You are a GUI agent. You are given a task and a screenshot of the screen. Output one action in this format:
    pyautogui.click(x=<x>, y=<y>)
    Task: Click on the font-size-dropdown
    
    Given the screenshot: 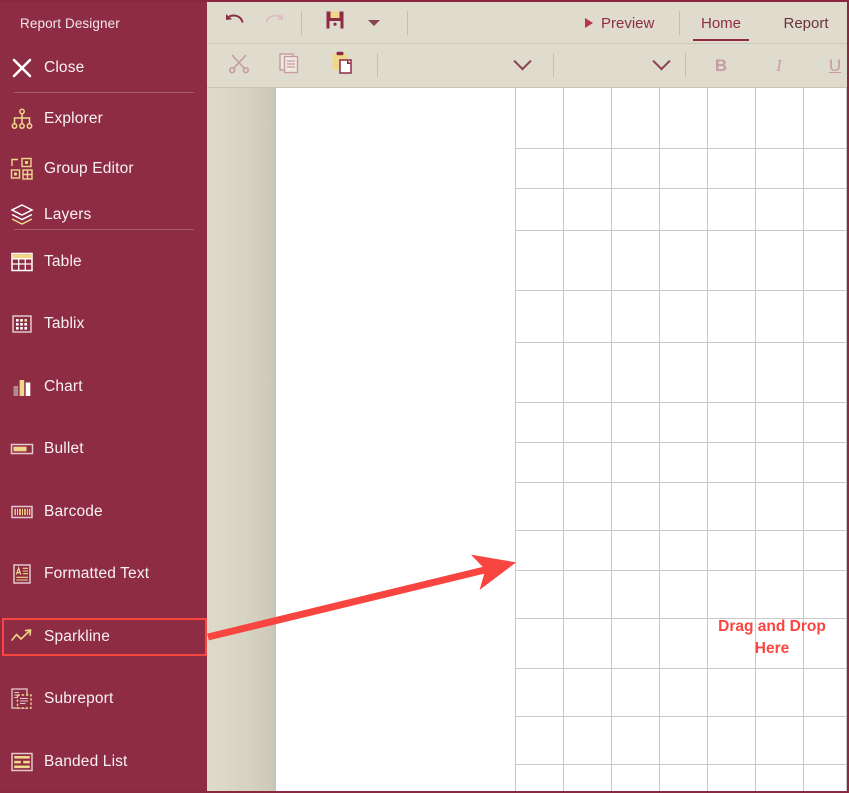 What is the action you would take?
    pyautogui.click(x=661, y=65)
    